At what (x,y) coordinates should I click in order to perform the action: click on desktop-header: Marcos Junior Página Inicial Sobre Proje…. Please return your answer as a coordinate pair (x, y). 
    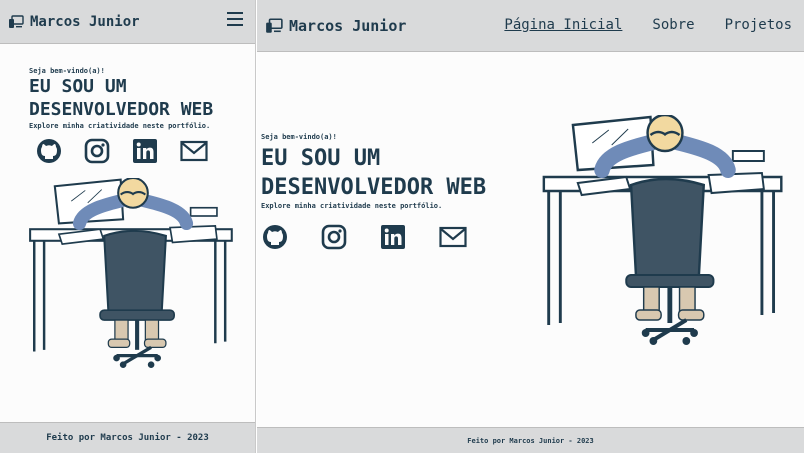
    Looking at the image, I should click on (530, 26).